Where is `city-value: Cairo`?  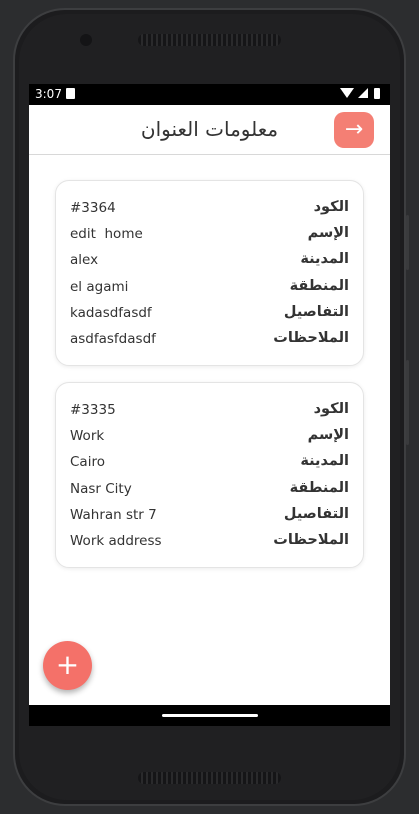
city-value: Cairo is located at coordinates (87, 462).